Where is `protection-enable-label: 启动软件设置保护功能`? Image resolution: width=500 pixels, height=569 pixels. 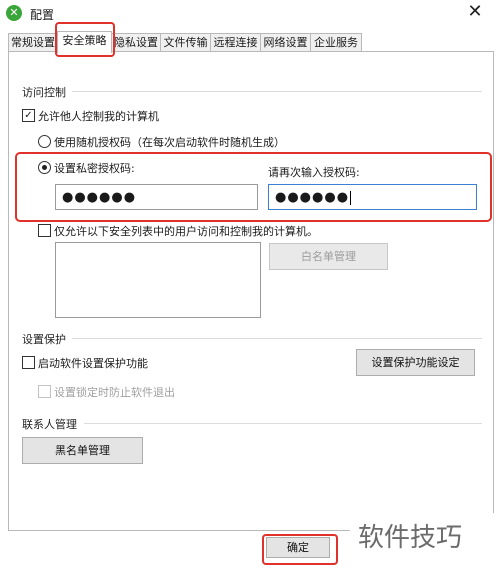
protection-enable-label: 启动软件设置保护功能 is located at coordinates (93, 363).